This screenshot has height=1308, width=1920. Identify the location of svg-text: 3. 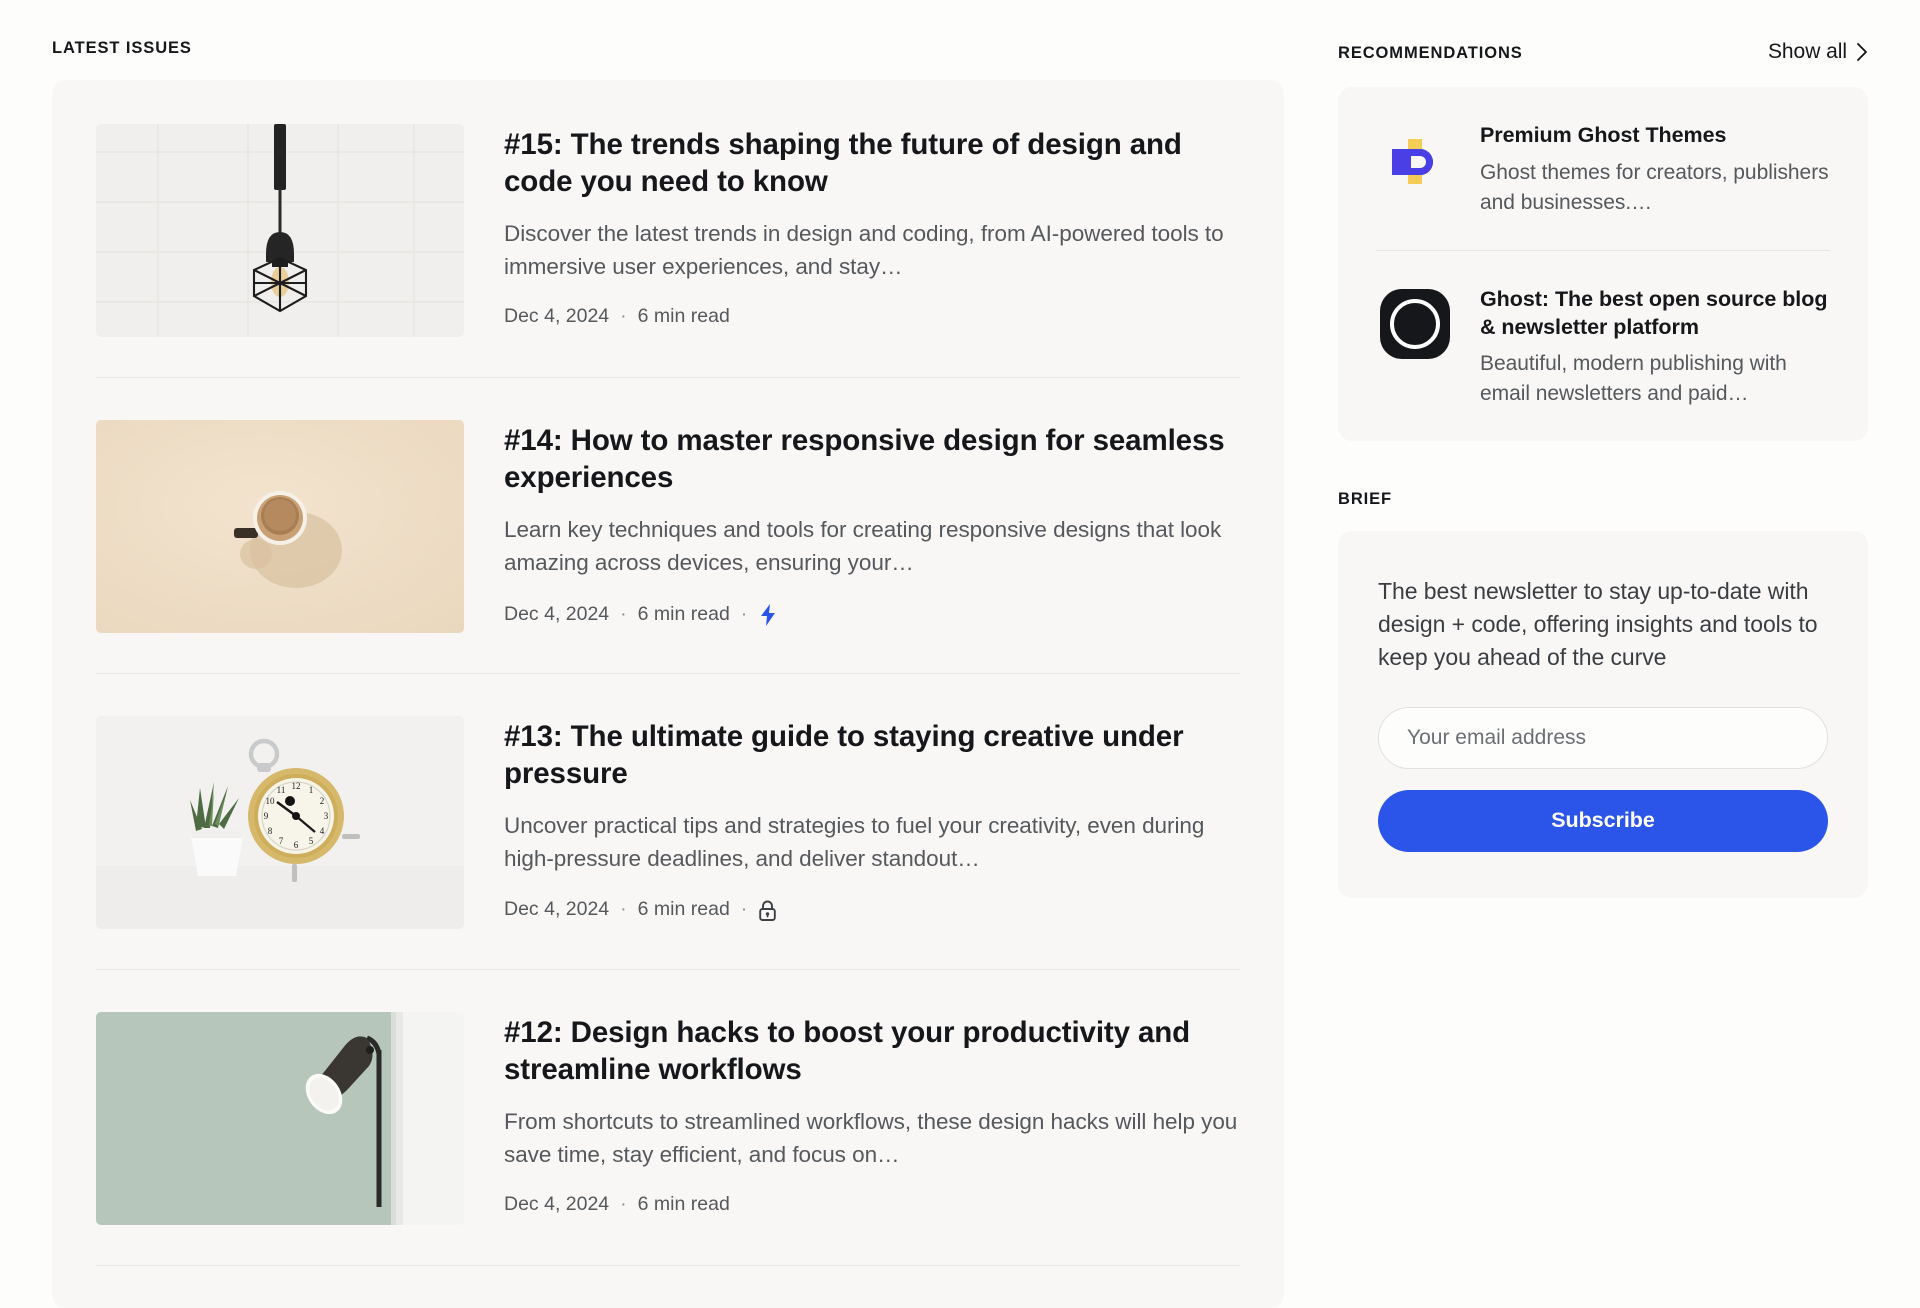
(326, 816).